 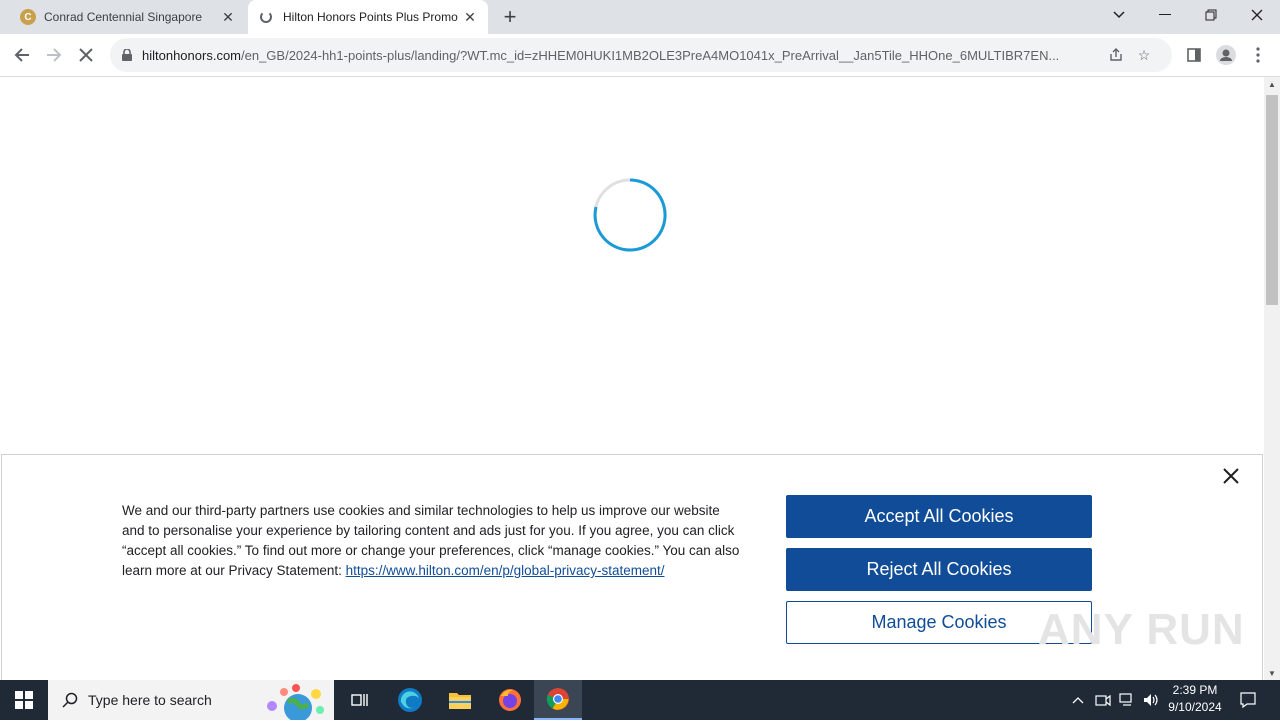 What do you see at coordinates (1195, 707) in the screenshot?
I see `clock-date: 9/10/2024` at bounding box center [1195, 707].